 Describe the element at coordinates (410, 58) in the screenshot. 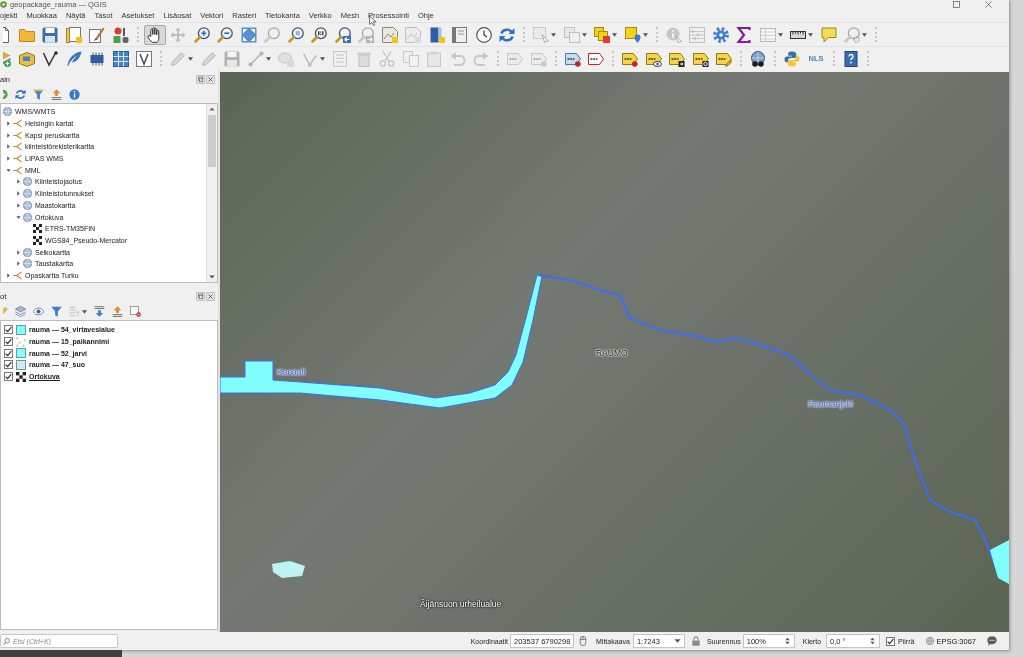

I see `copy-icon` at that location.